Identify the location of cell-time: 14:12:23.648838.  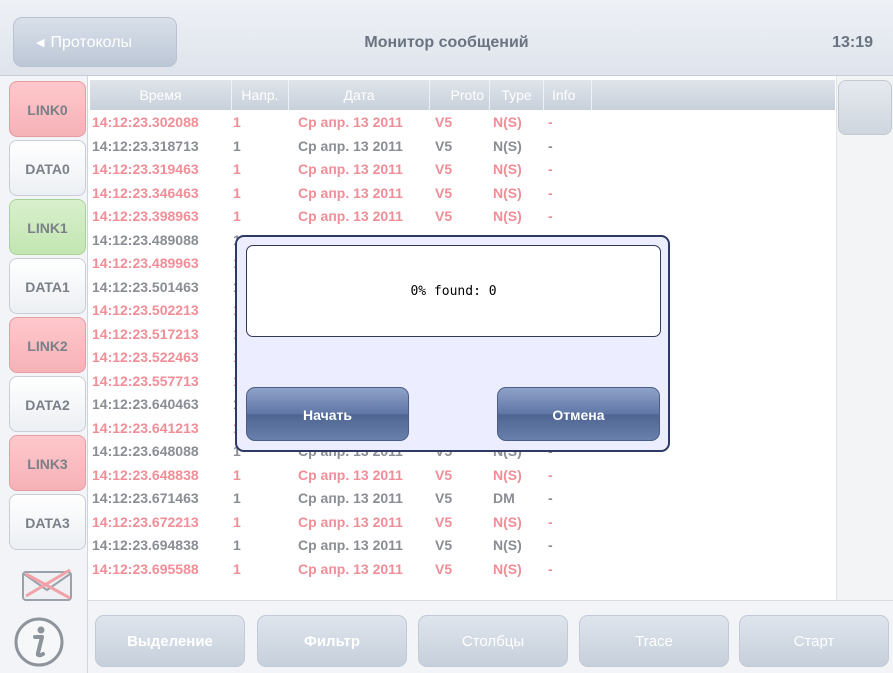
(145, 474).